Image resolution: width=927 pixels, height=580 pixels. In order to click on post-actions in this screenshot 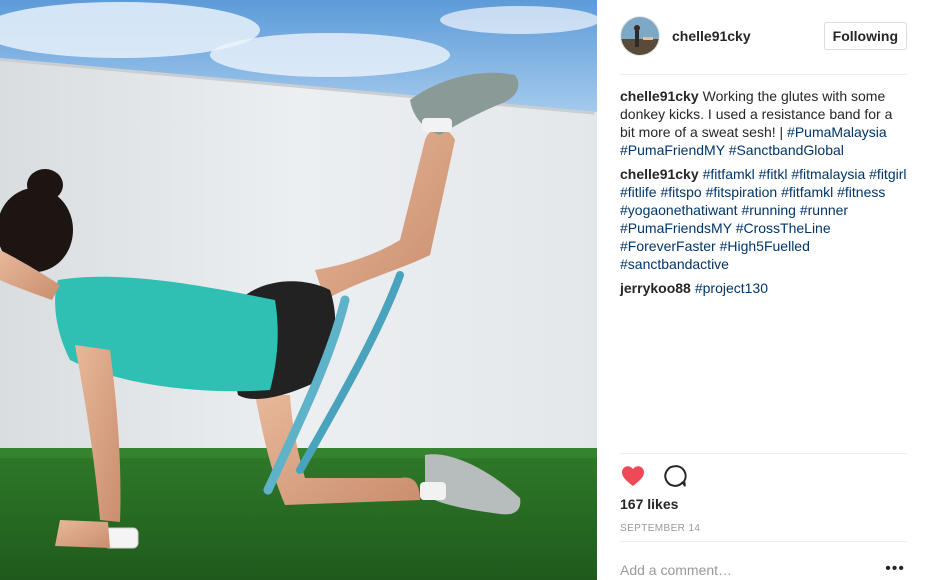, I will do `click(662, 476)`.